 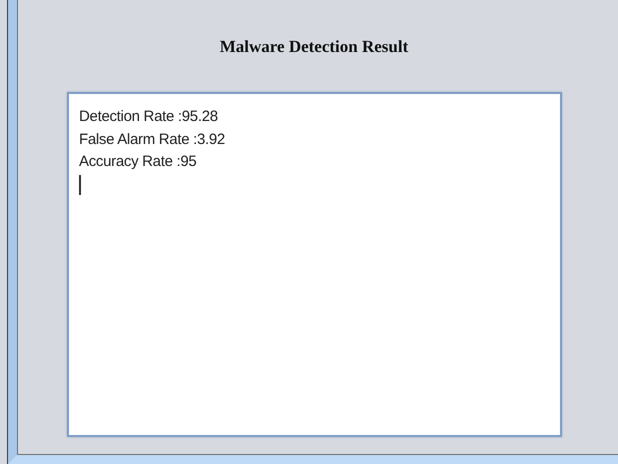 I want to click on dialog-title: Malware Detection Result, so click(x=314, y=47).